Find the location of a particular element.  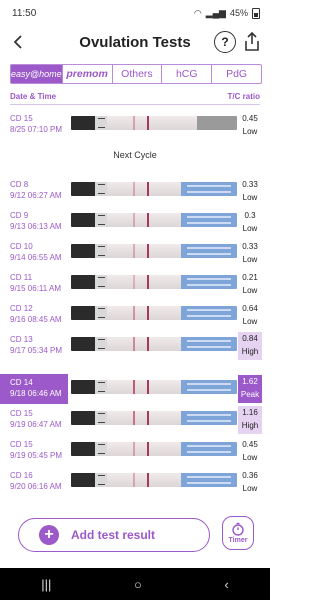

test-row: CD 12 9/16 08:45 AM 0.64 Low is located at coordinates (135, 315).